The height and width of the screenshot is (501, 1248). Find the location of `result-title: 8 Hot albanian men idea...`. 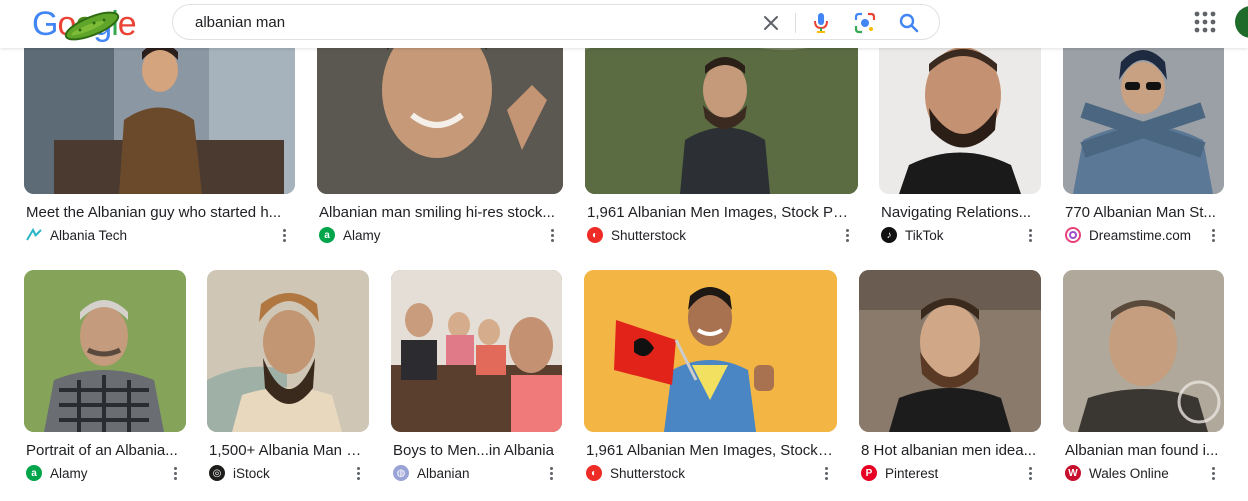

result-title: 8 Hot albanian men idea... is located at coordinates (950, 451).